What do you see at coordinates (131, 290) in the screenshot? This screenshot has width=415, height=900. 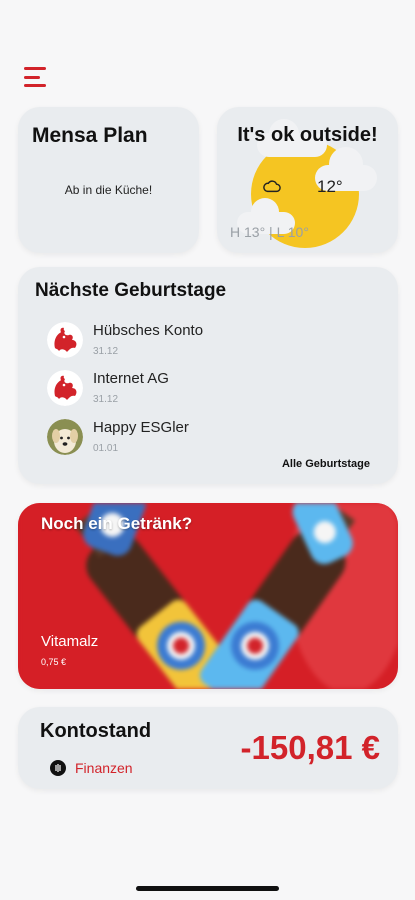 I see `birthdays-title: Nächste Geburtstage` at bounding box center [131, 290].